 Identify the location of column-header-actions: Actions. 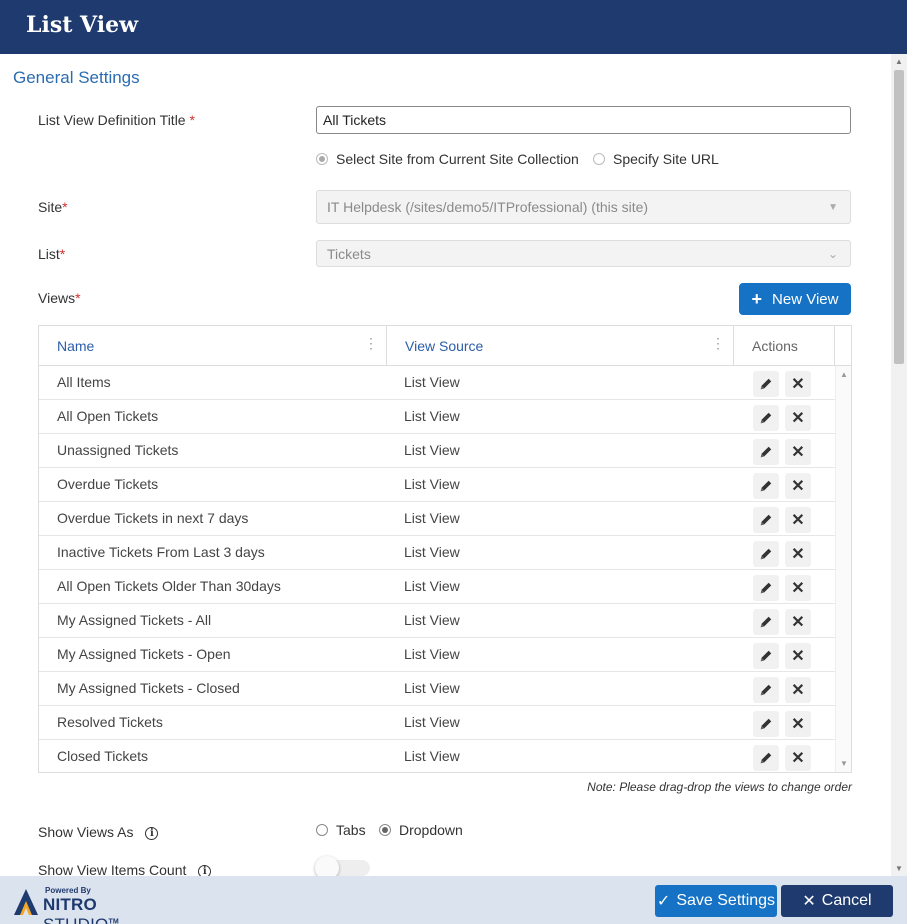
(775, 345).